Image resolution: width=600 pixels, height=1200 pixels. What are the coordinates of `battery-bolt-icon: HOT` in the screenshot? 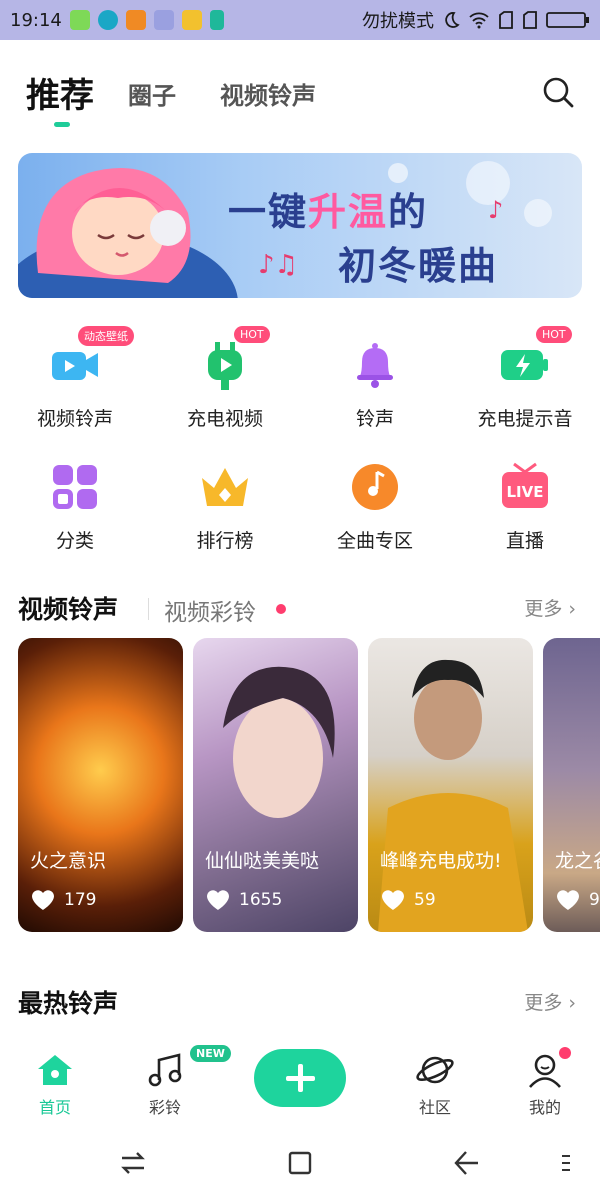 It's located at (535, 359).